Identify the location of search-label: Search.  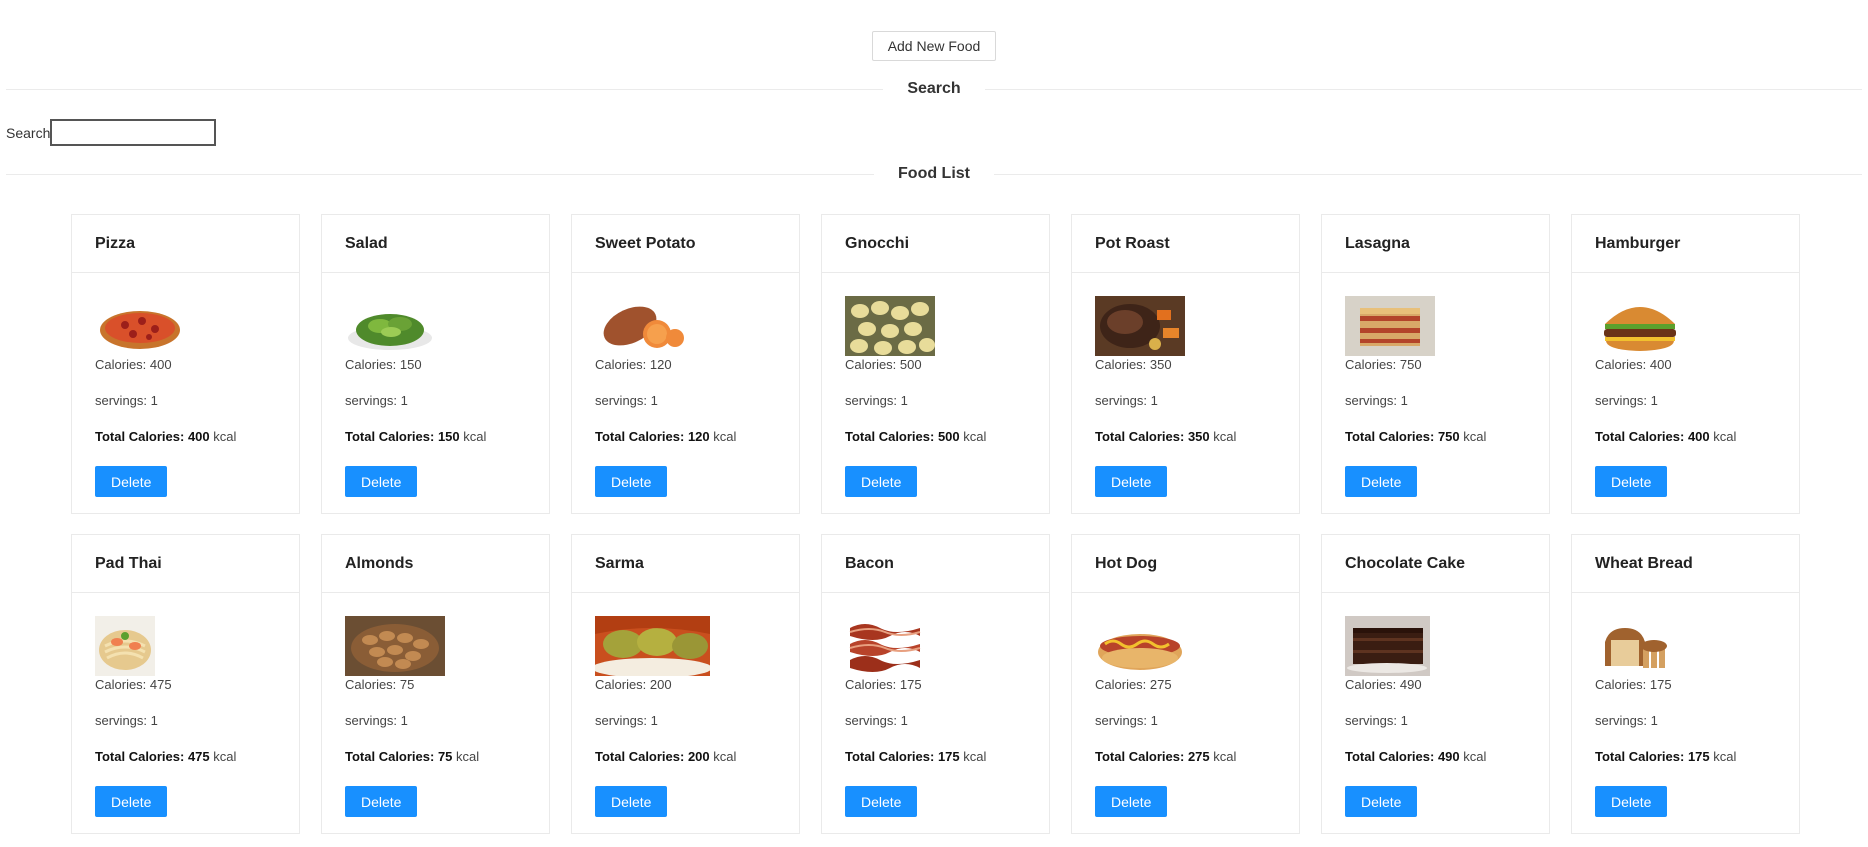
(28, 132).